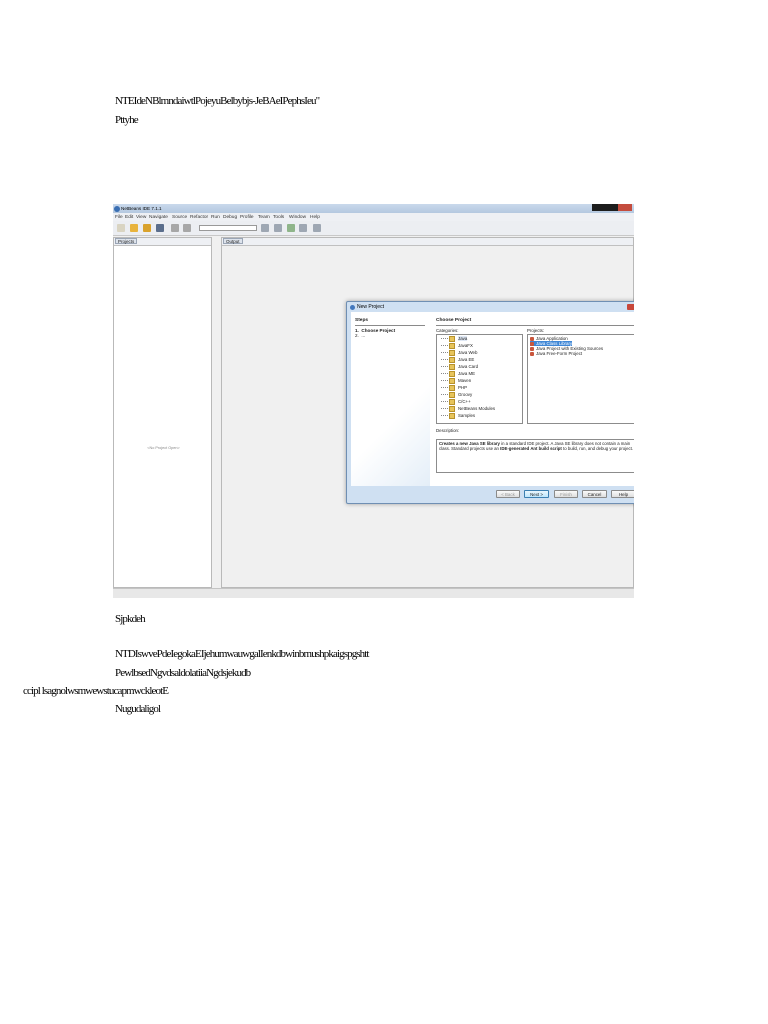 This screenshot has width=768, height=1024. I want to click on category-java: Java, so click(454, 339).